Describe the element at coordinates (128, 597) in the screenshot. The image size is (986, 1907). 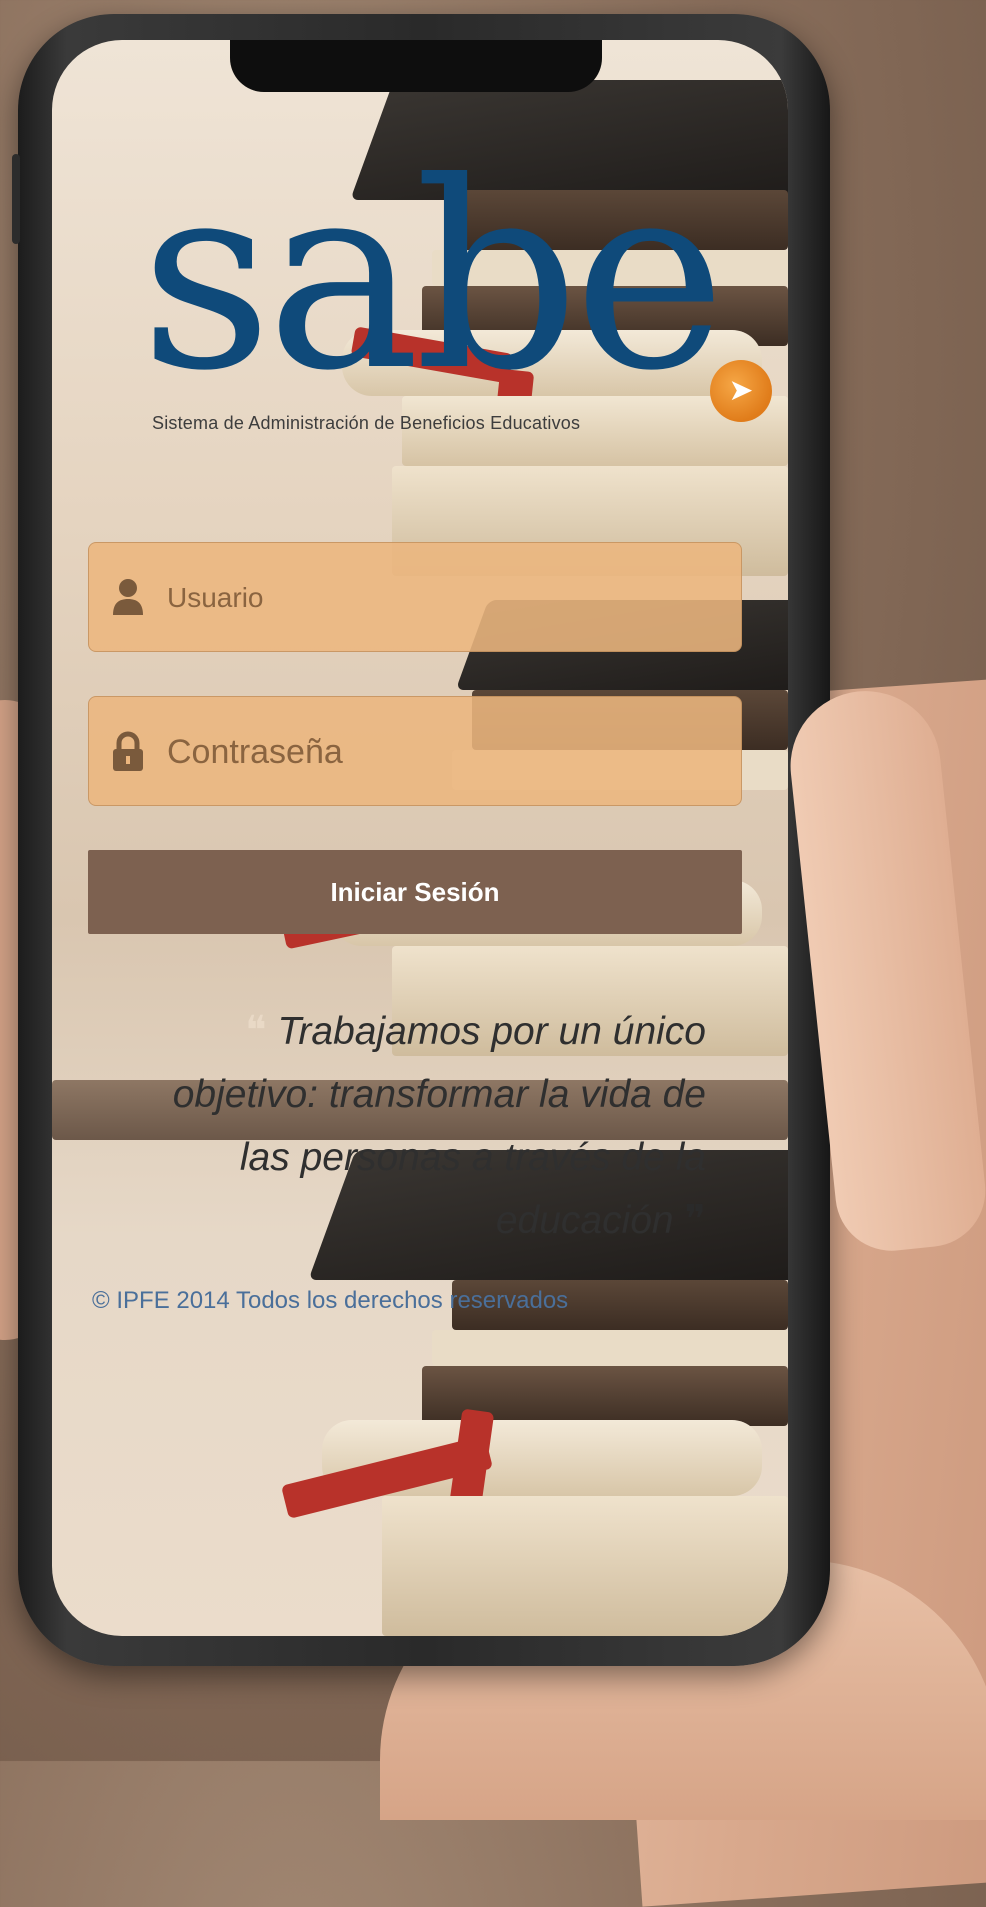
I see `user-icon` at that location.